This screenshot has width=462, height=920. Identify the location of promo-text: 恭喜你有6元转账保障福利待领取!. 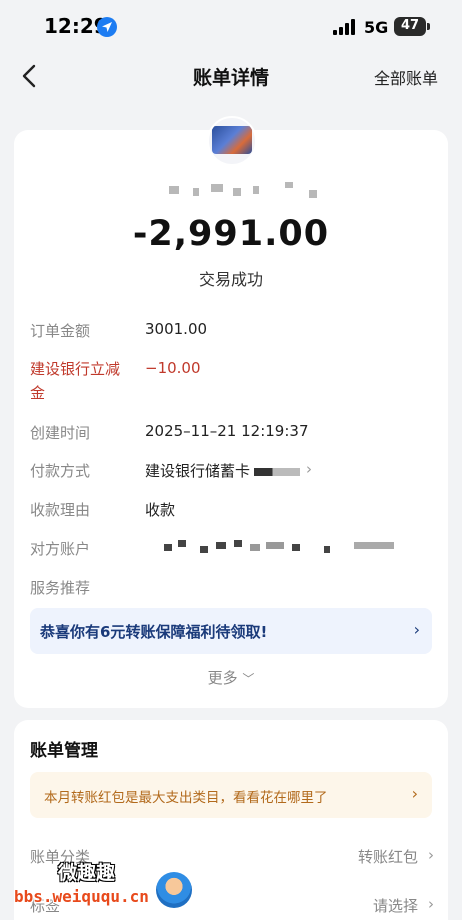
(154, 632).